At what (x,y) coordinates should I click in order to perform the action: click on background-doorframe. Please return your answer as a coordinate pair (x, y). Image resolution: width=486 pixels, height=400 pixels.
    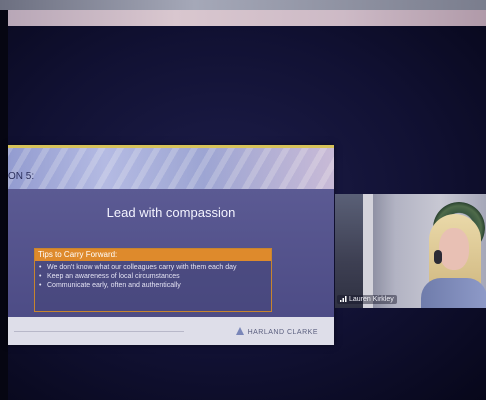
    Looking at the image, I should click on (368, 251).